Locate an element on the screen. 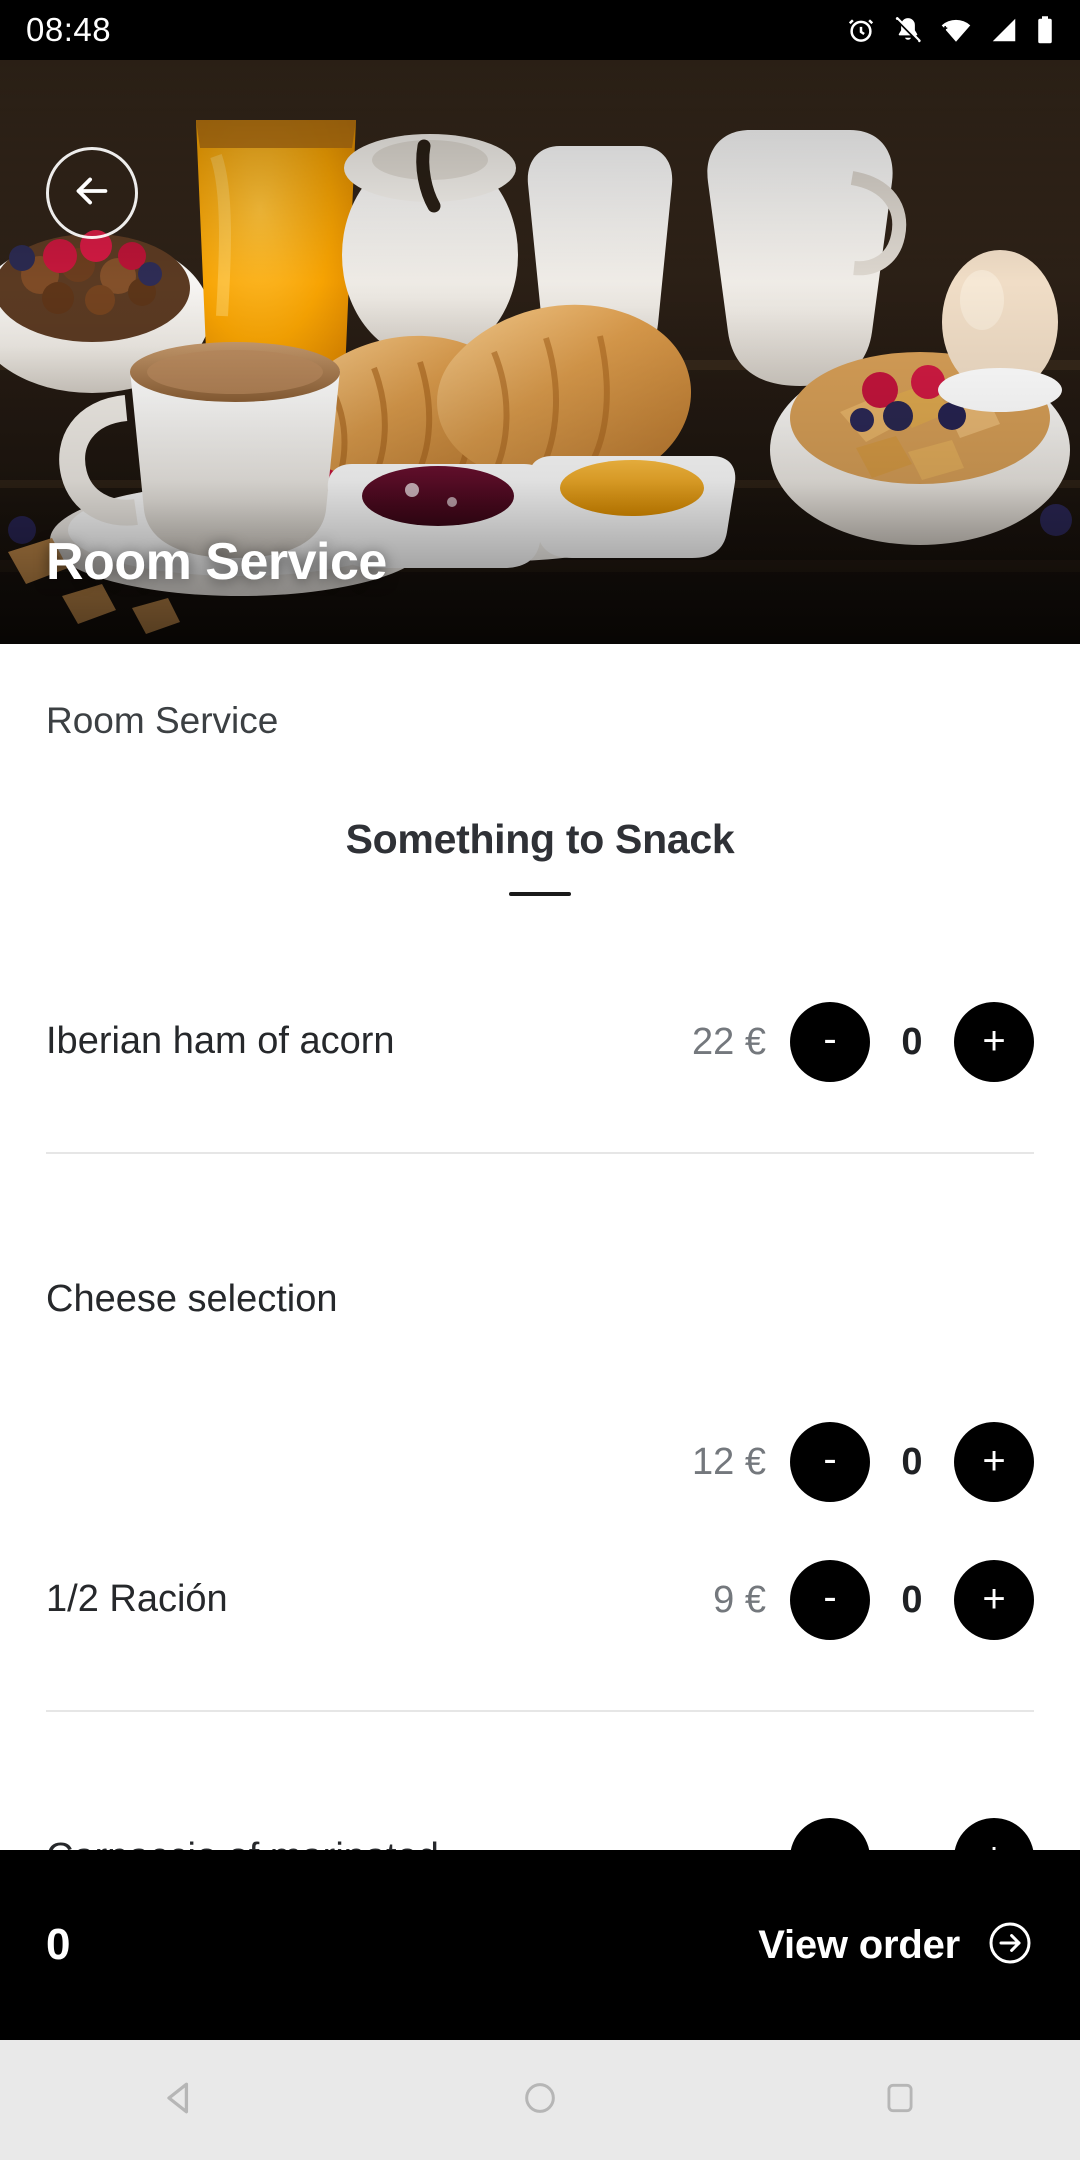 The width and height of the screenshot is (1080, 2160). nav-back-button is located at coordinates (180, 2100).